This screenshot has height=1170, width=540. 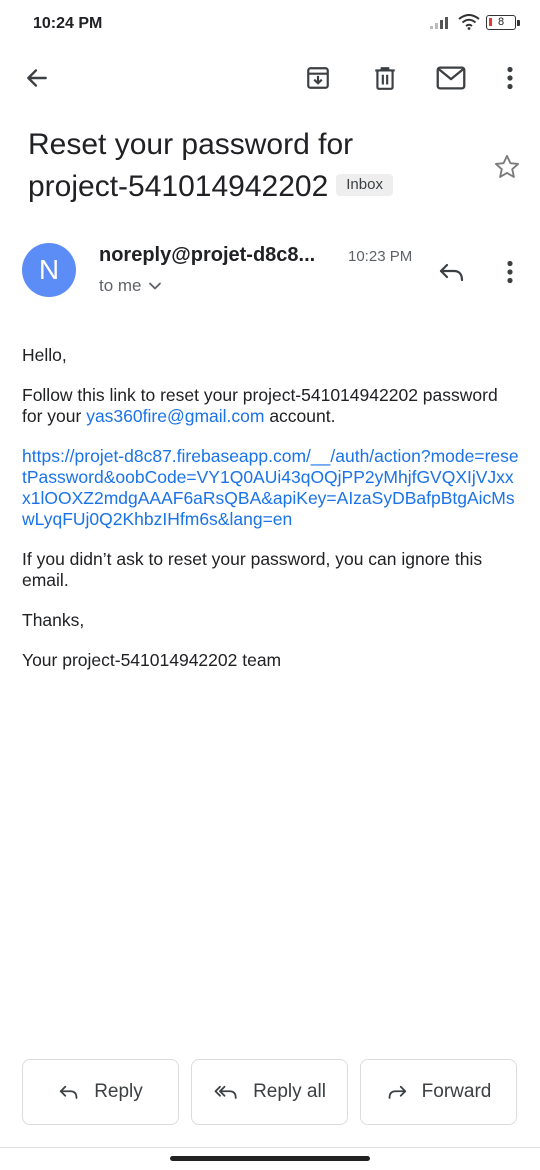 I want to click on reply-all-icon, so click(x=225, y=1092).